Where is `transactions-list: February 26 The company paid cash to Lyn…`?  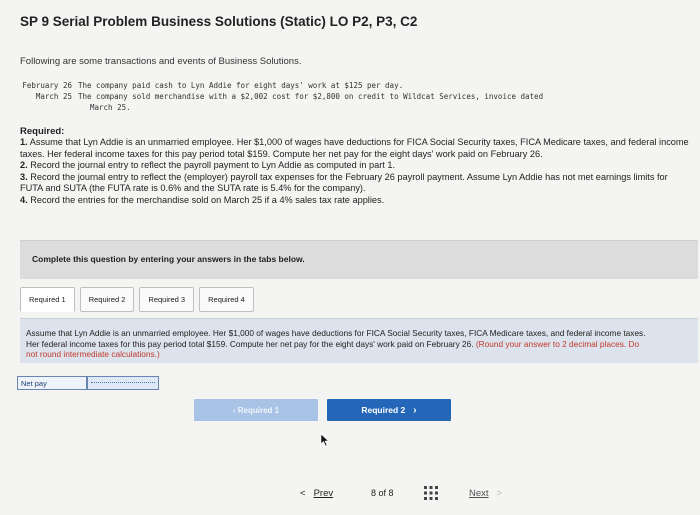 transactions-list: February 26 The company paid cash to Lyn… is located at coordinates (352, 96).